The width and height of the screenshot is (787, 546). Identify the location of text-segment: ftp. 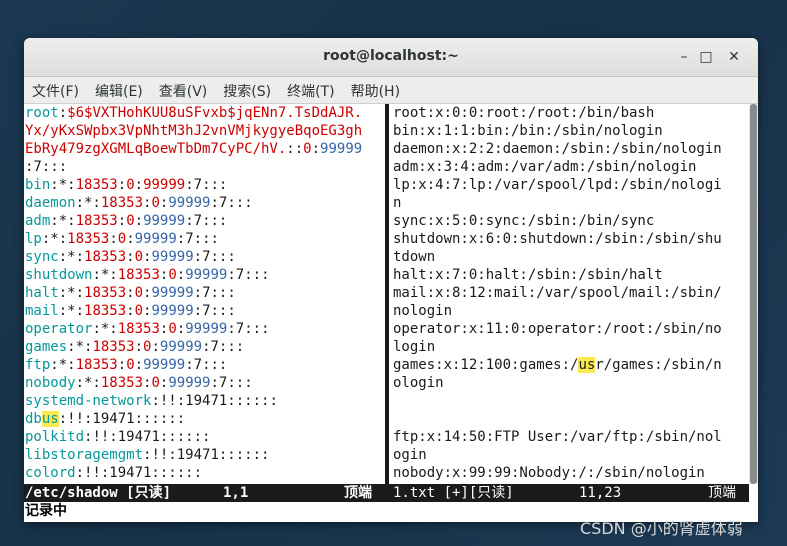
(38, 365).